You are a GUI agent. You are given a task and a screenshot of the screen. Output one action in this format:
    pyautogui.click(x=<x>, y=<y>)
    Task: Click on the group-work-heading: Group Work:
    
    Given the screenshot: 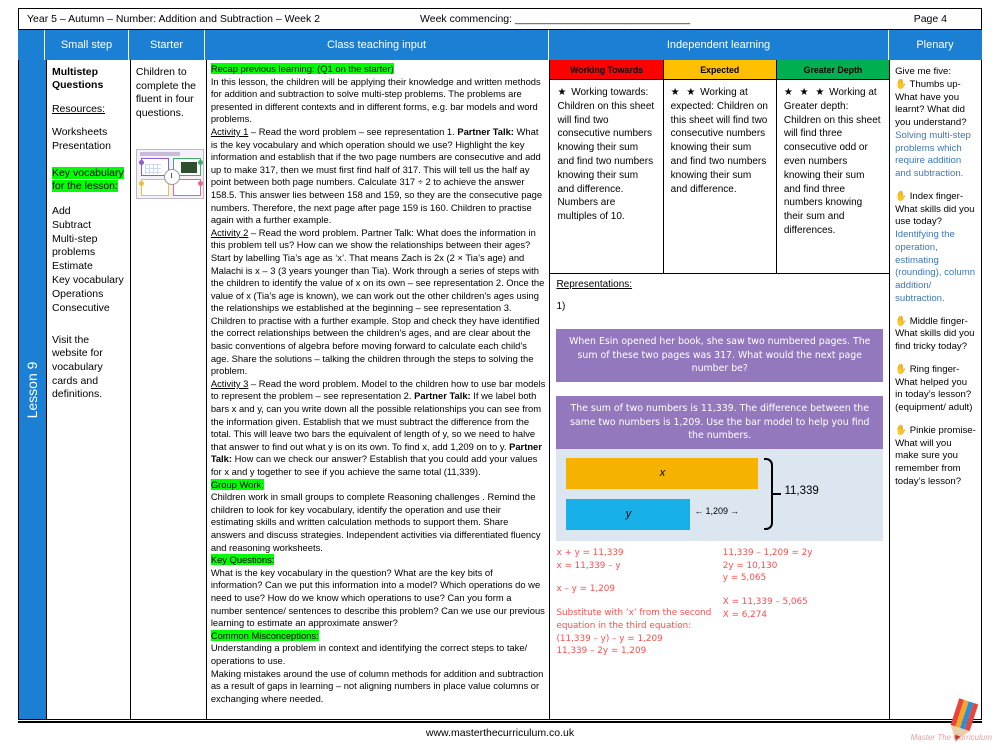 What is the action you would take?
    pyautogui.click(x=237, y=484)
    